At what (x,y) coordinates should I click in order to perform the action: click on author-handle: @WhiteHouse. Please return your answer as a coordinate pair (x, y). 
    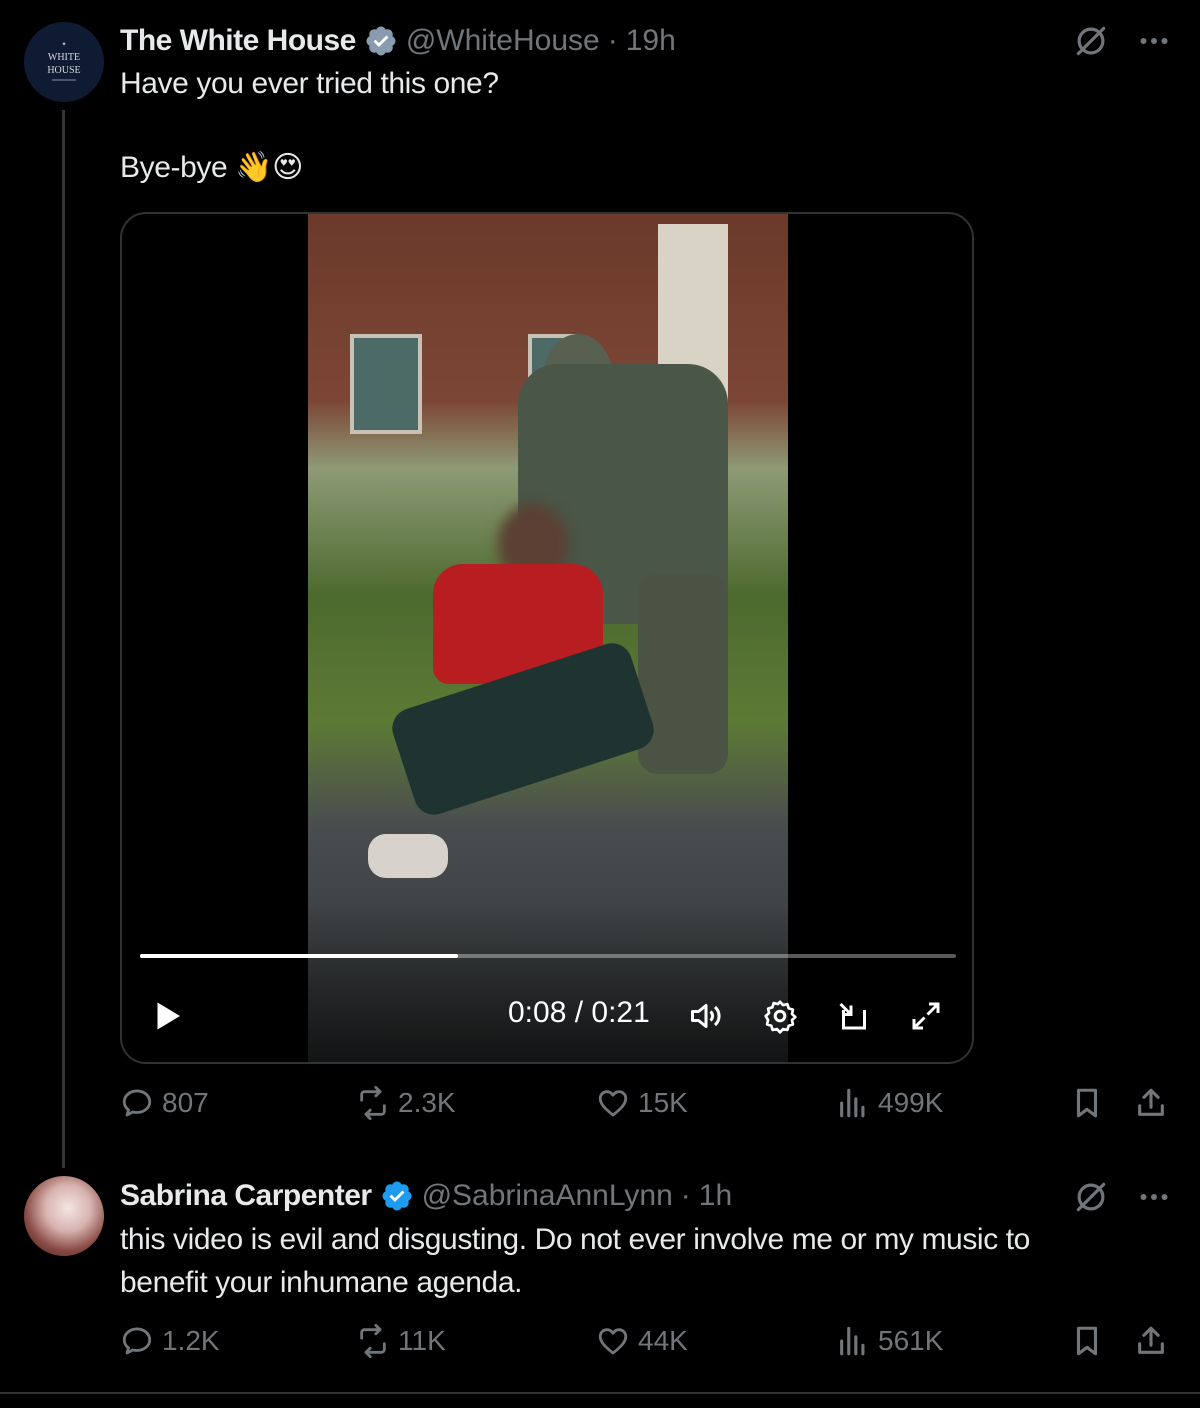
    Looking at the image, I should click on (503, 41).